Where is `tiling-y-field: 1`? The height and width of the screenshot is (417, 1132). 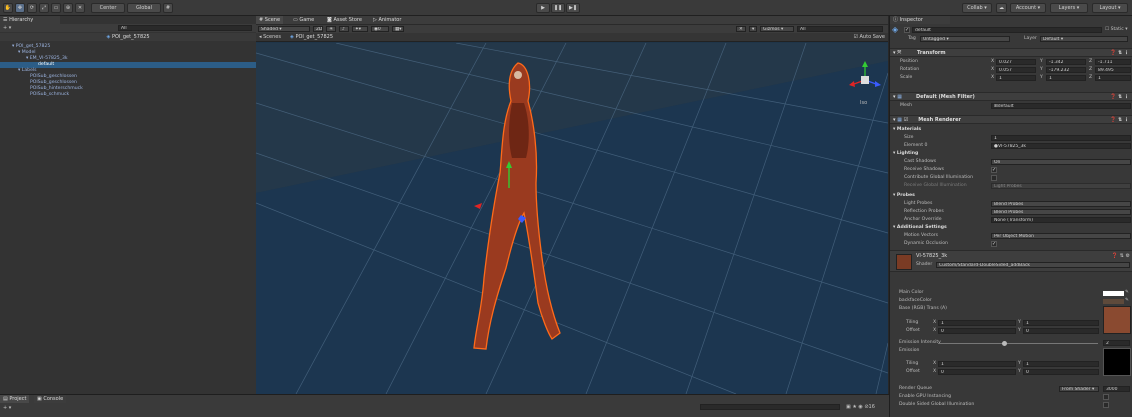 tiling-y-field: 1 is located at coordinates (1061, 323).